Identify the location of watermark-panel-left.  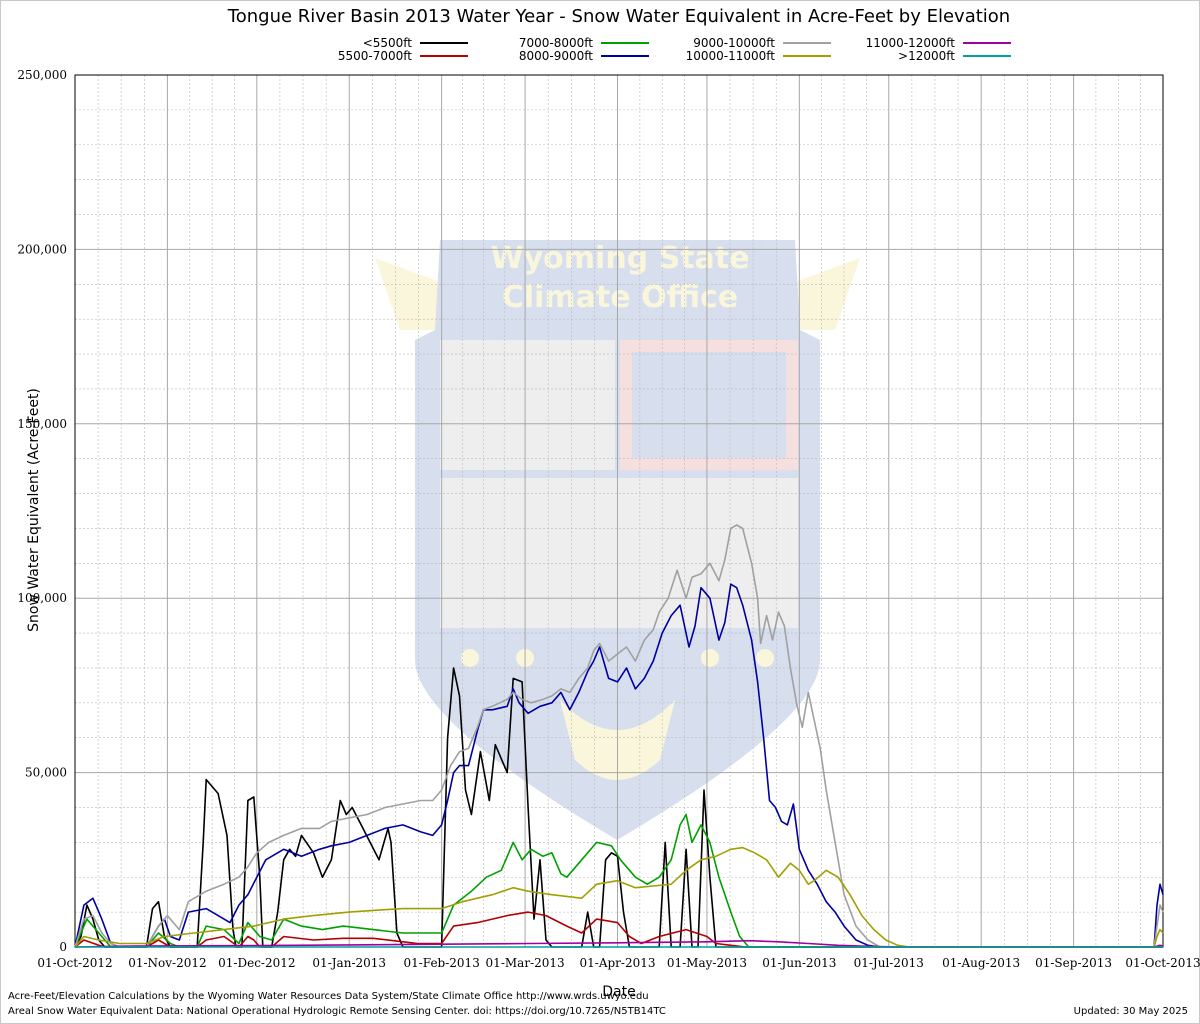
(527, 405).